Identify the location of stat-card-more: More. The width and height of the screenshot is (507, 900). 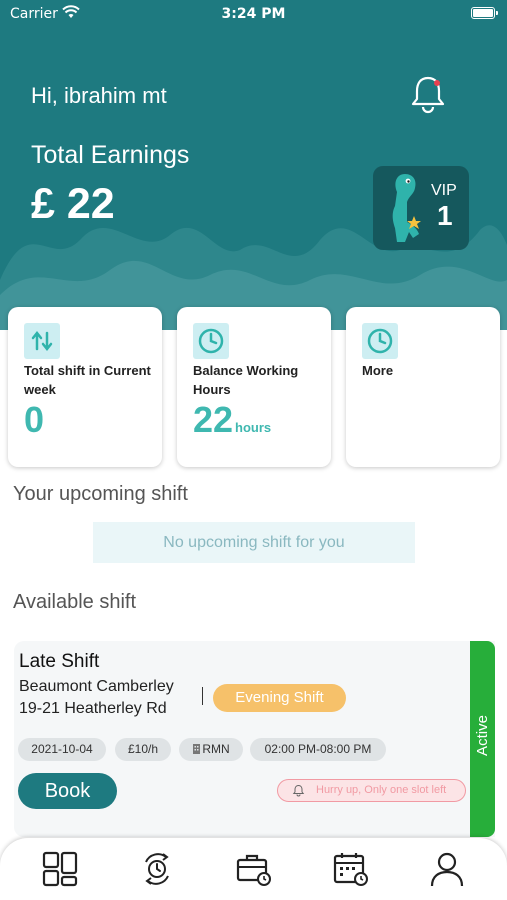
(423, 387).